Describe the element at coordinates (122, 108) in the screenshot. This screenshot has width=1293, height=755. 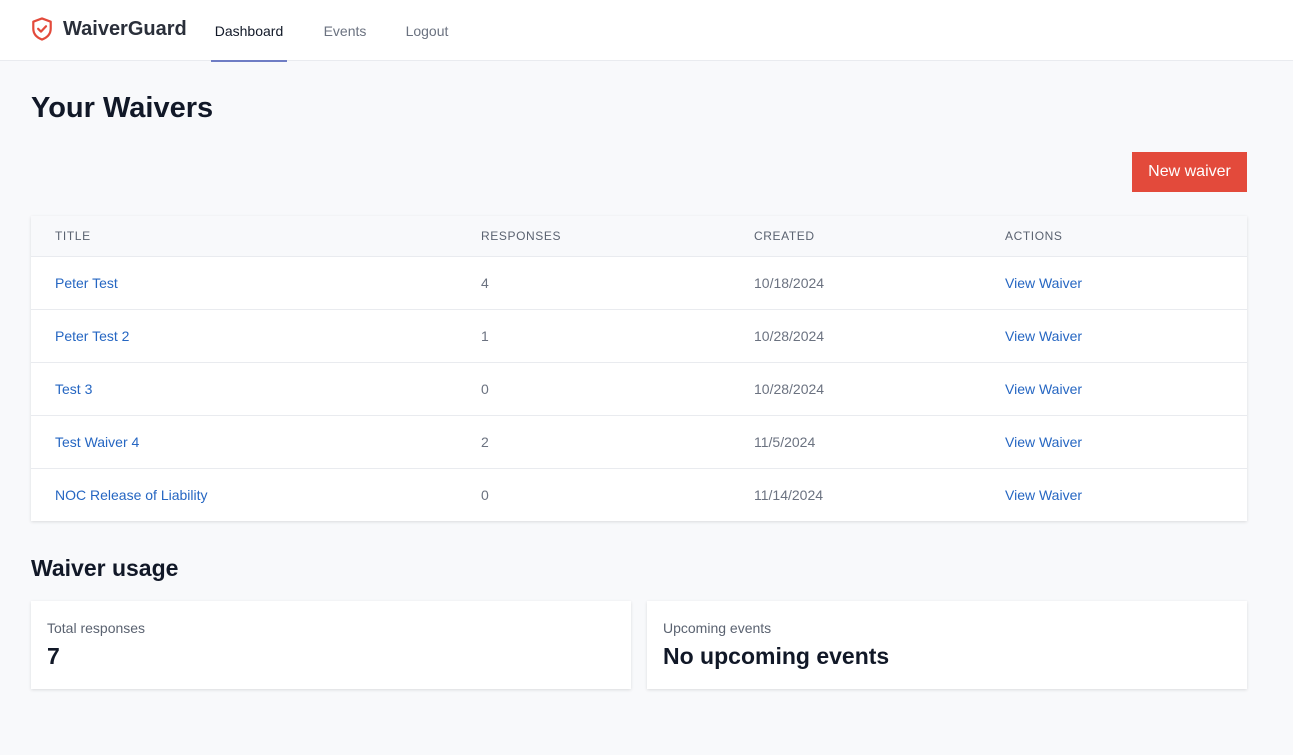
I see `page-title: Your Waivers` at that location.